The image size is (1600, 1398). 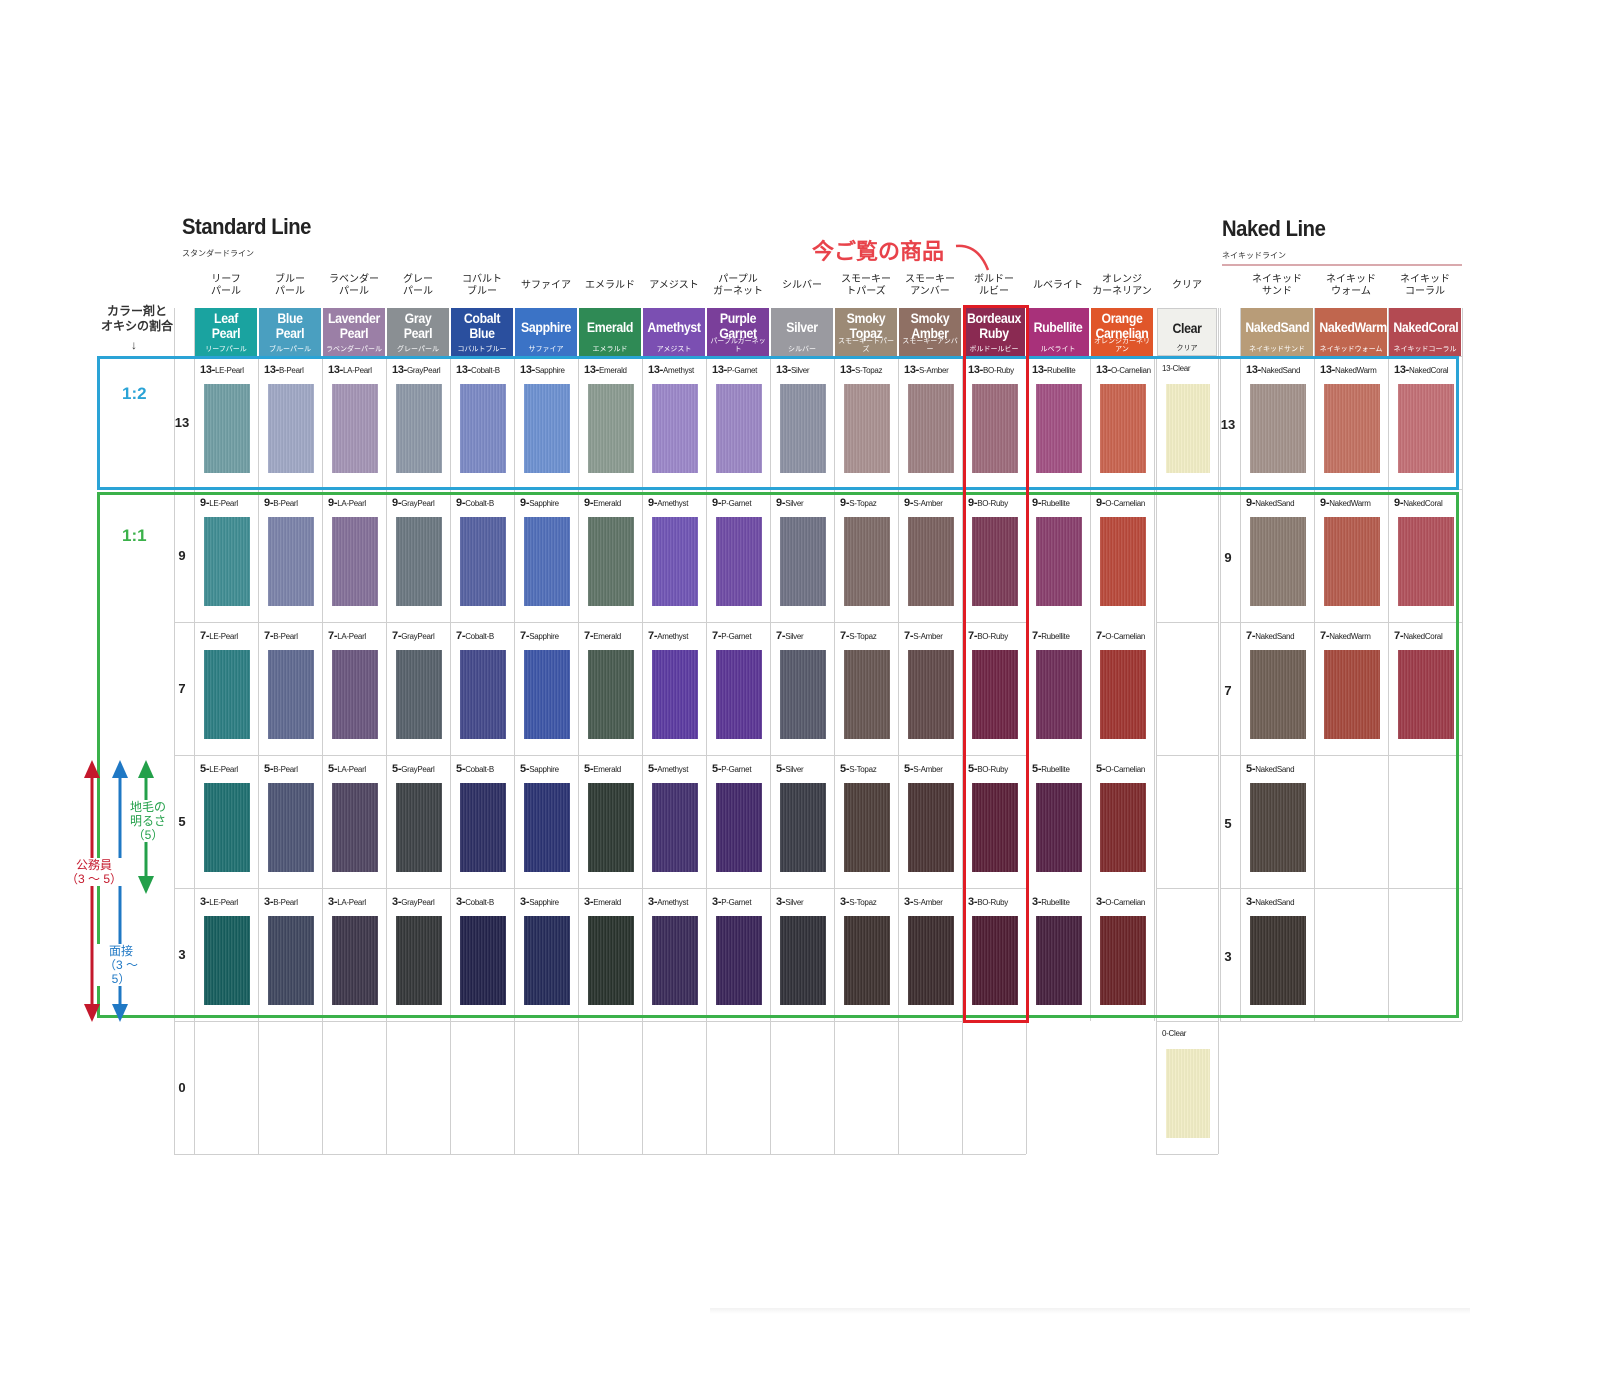 I want to click on footer-shadow, so click(x=1090, y=1311).